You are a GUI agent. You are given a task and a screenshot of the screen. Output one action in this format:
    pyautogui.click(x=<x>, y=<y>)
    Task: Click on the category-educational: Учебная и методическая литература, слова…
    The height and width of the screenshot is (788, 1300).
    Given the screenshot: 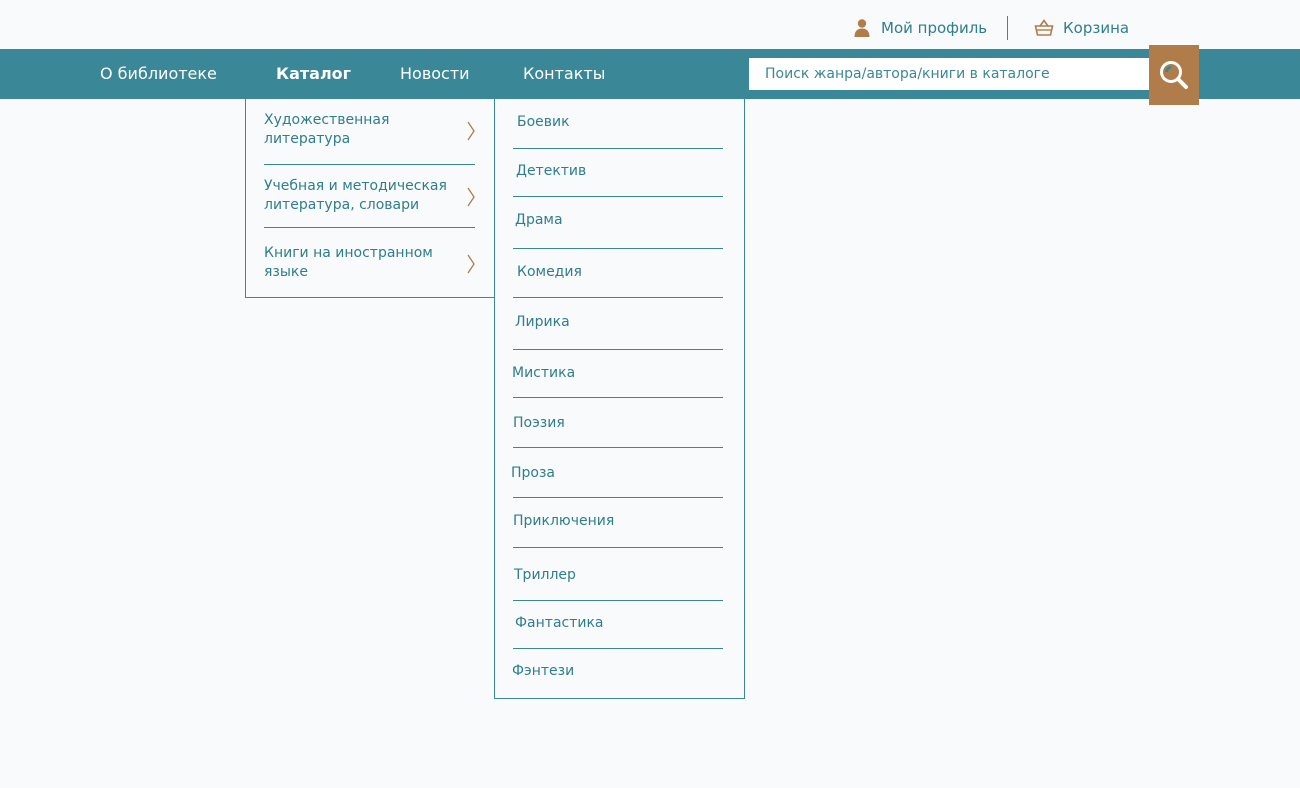 What is the action you would take?
    pyautogui.click(x=369, y=197)
    